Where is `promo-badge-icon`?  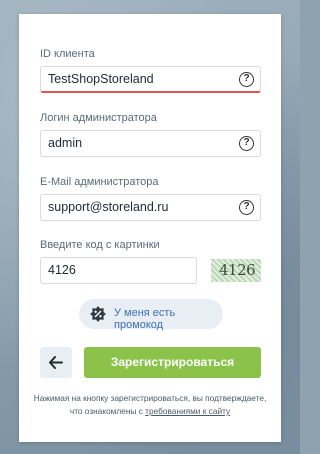 promo-badge-icon is located at coordinates (98, 314).